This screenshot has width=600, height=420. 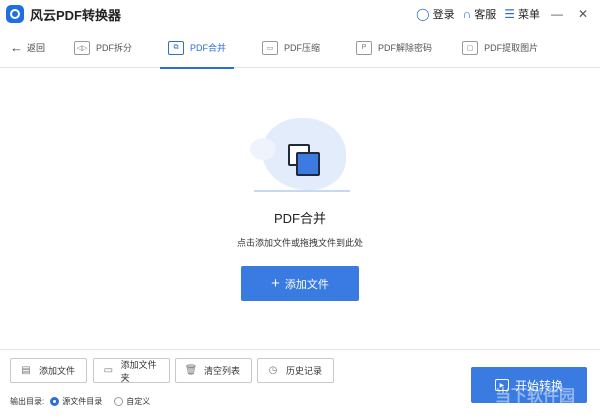 I want to click on login-button: ◯ 登录, so click(x=435, y=14).